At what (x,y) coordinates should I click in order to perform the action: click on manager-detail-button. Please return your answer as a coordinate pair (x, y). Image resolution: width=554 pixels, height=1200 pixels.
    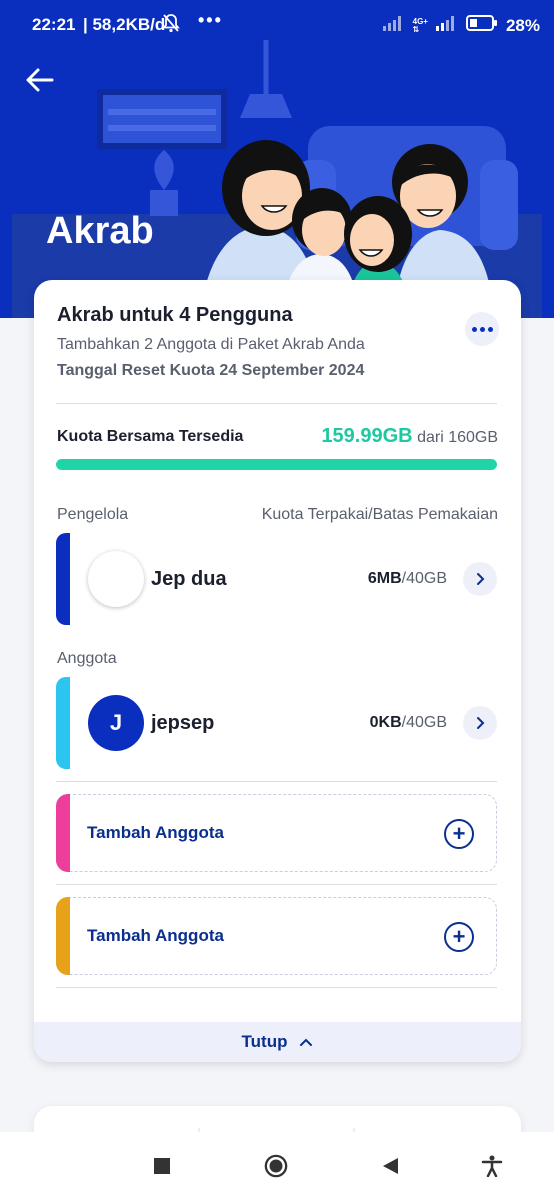
    Looking at the image, I should click on (480, 579).